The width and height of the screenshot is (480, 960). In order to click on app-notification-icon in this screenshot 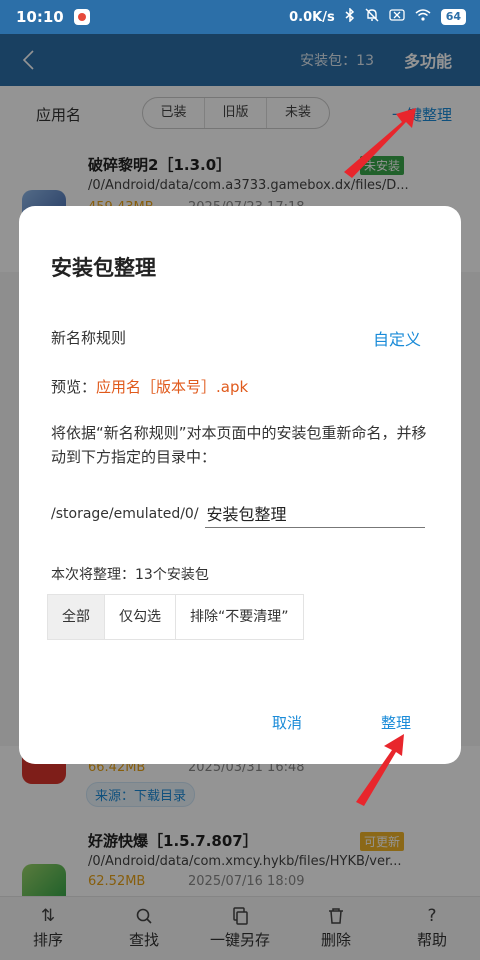, I will do `click(81, 17)`.